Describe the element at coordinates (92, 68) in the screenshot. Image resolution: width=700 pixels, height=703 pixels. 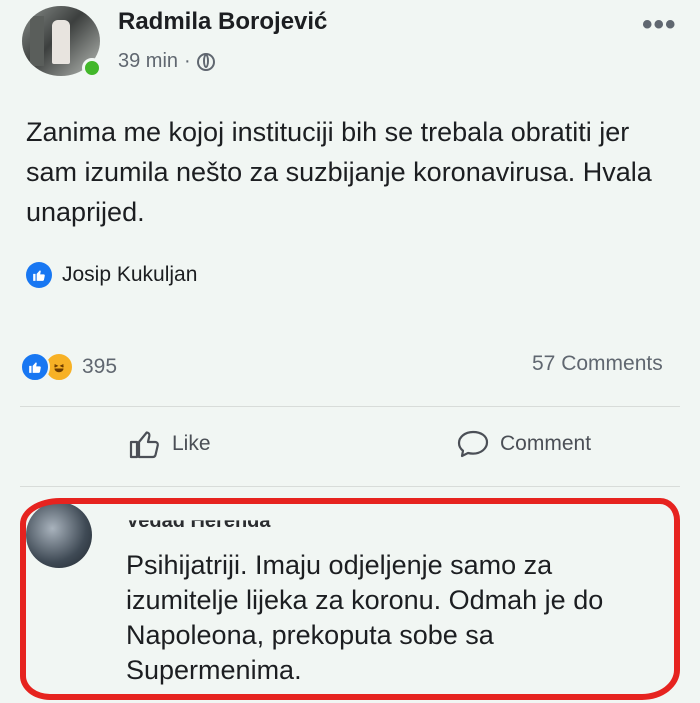
I see `online-status-icon` at that location.